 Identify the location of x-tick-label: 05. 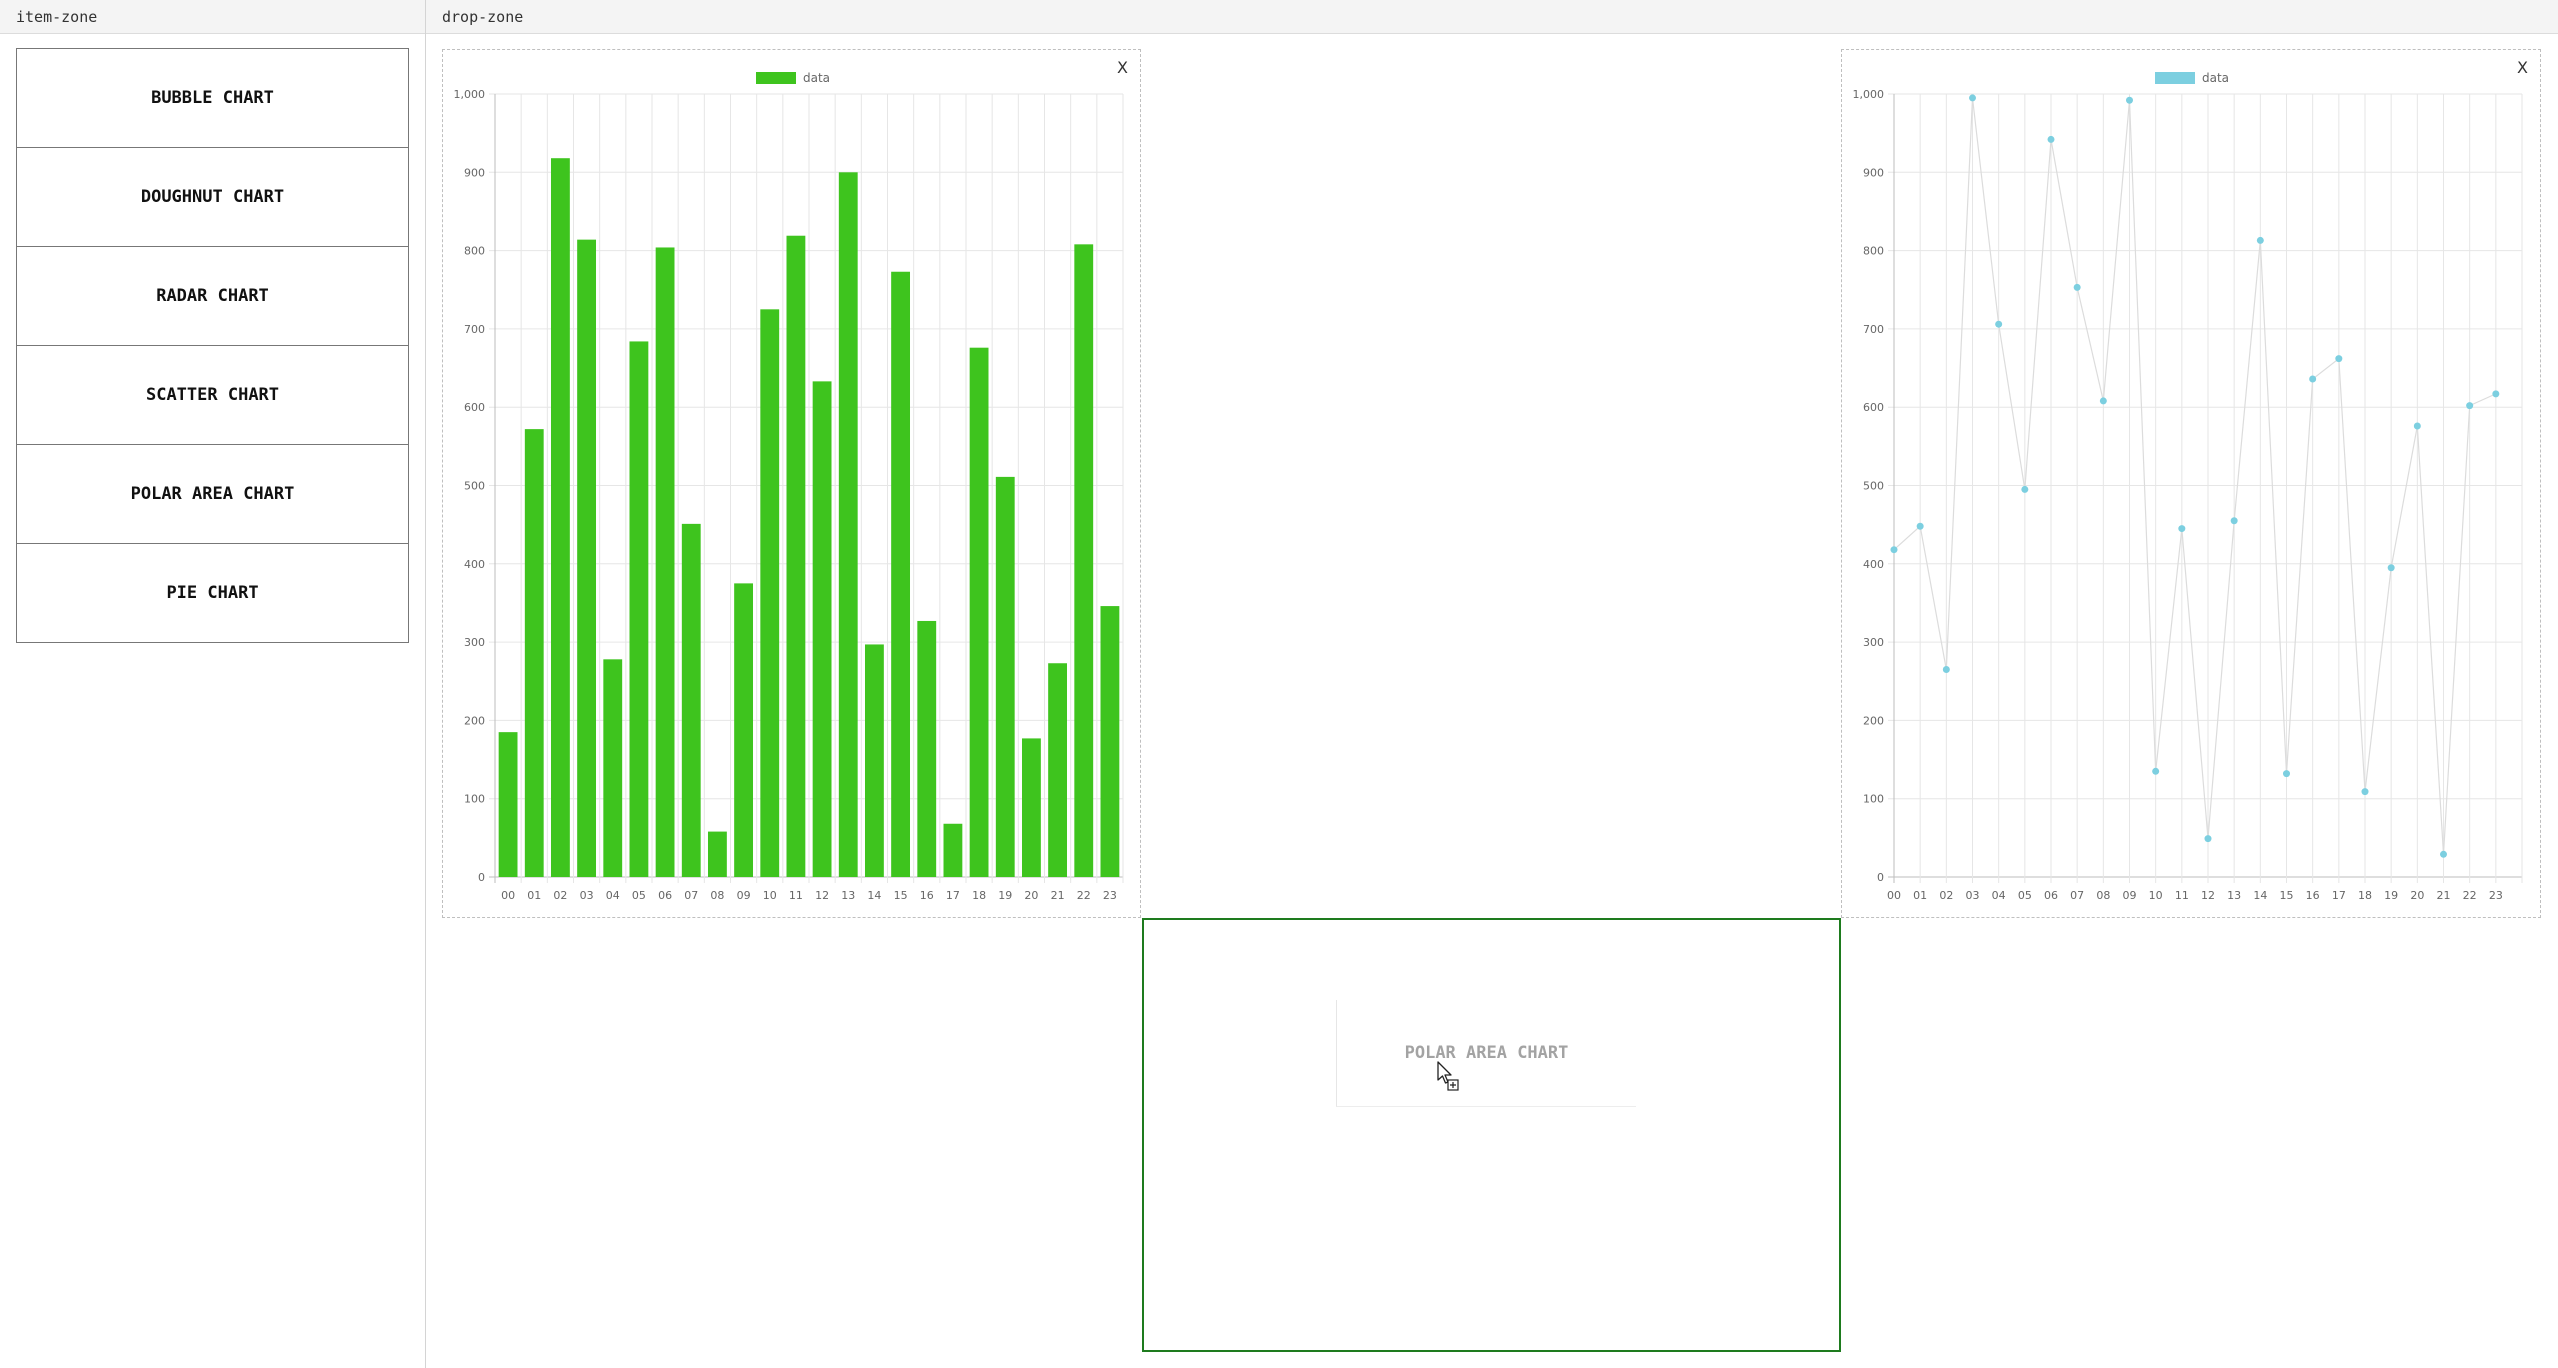
(2025, 895).